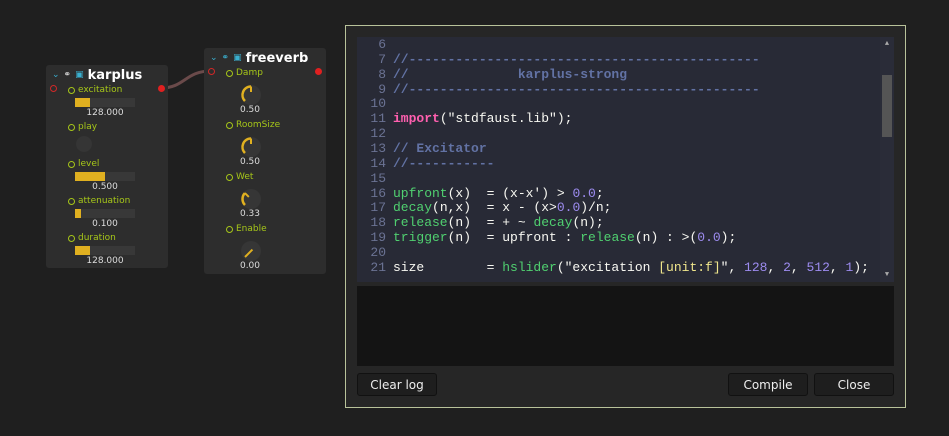  Describe the element at coordinates (378, 253) in the screenshot. I see `line-number: 20` at that location.